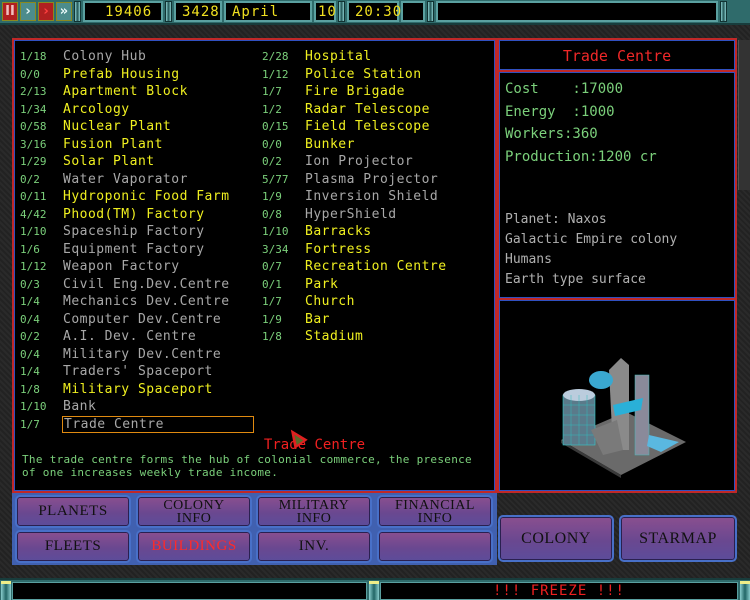  Describe the element at coordinates (744, 115) in the screenshot. I see `side-decoration` at that location.